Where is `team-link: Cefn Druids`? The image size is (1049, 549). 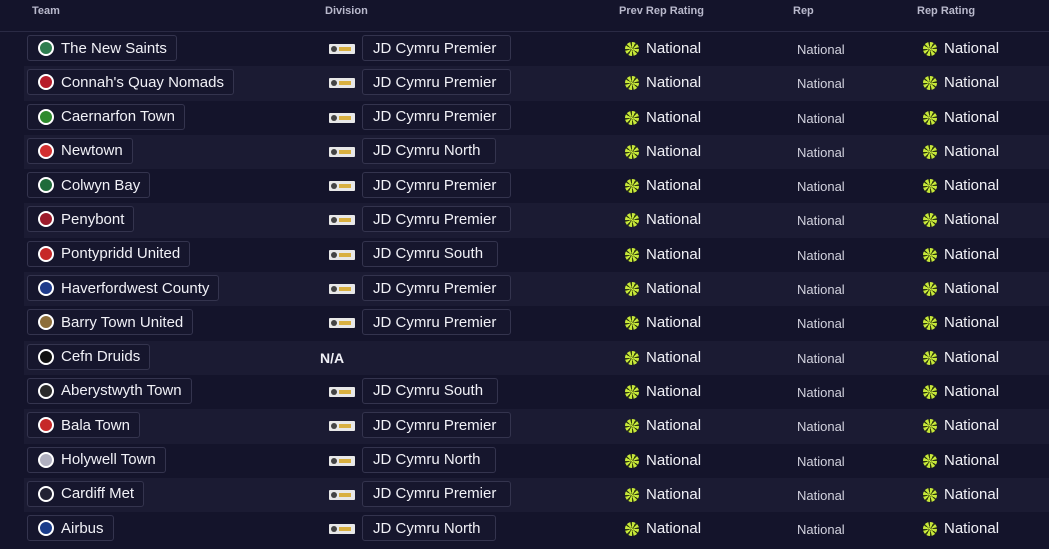 team-link: Cefn Druids is located at coordinates (89, 356).